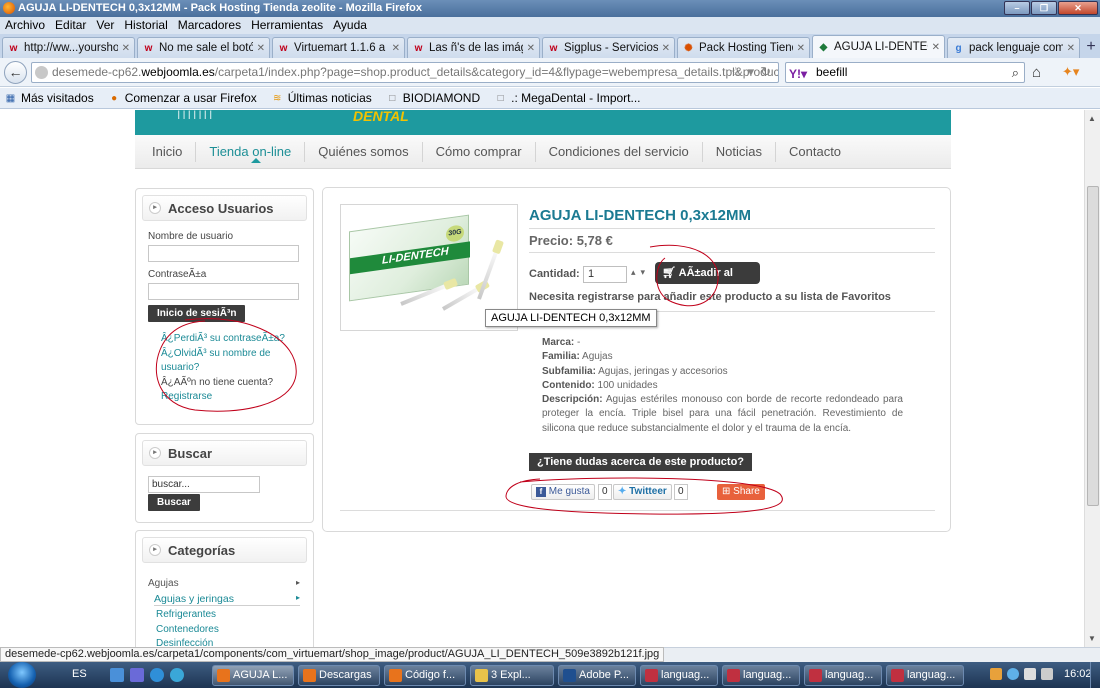 The image size is (1100, 688). Describe the element at coordinates (751, 72) in the screenshot. I see `dropdown-arrow-icon: ▾` at that location.